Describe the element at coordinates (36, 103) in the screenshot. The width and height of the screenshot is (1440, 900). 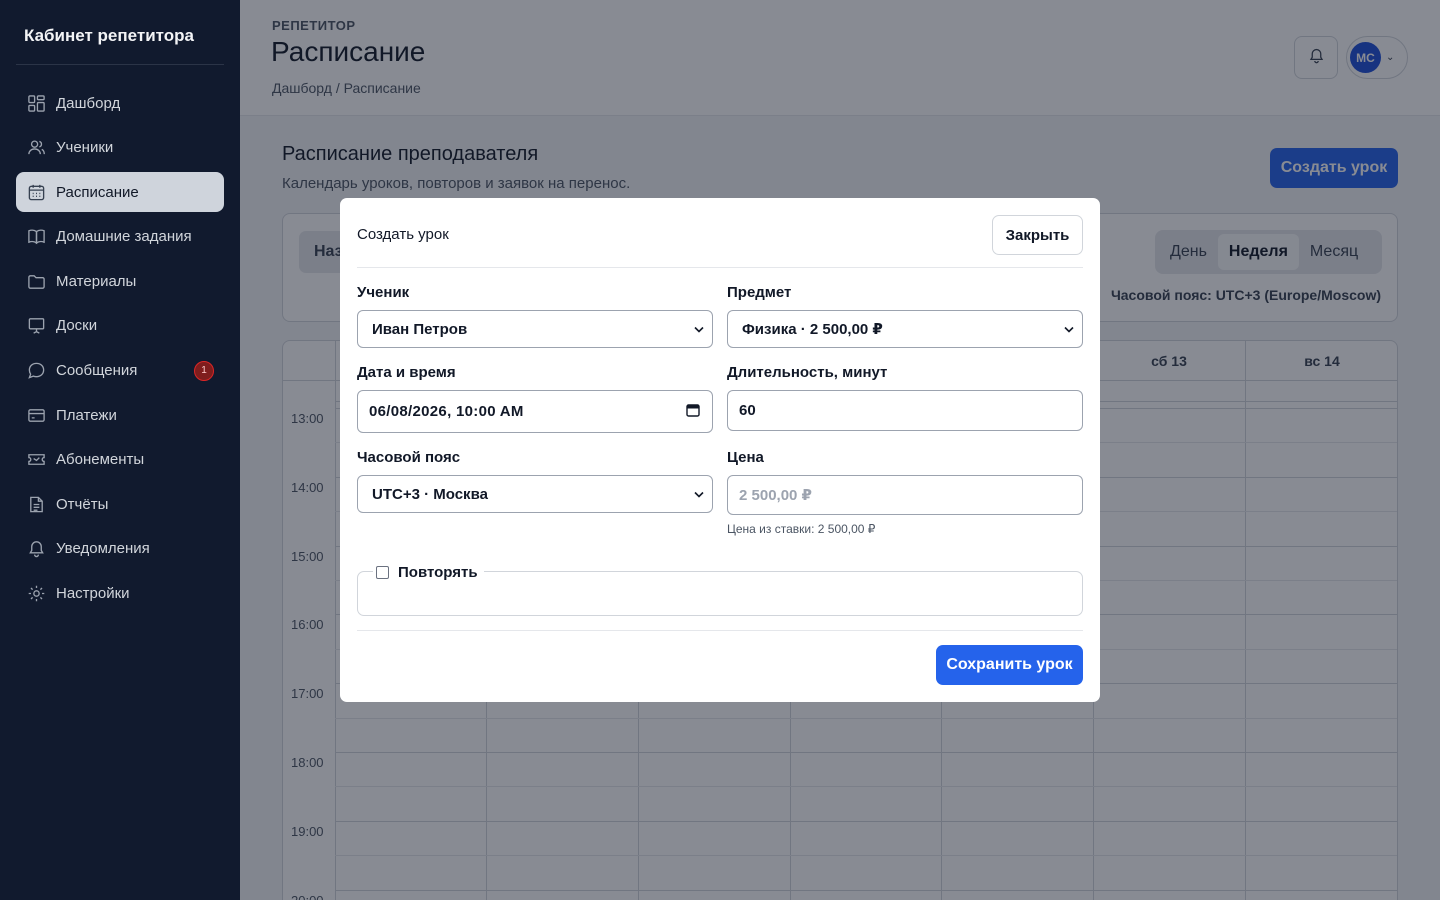
I see `dashboard-icon` at that location.